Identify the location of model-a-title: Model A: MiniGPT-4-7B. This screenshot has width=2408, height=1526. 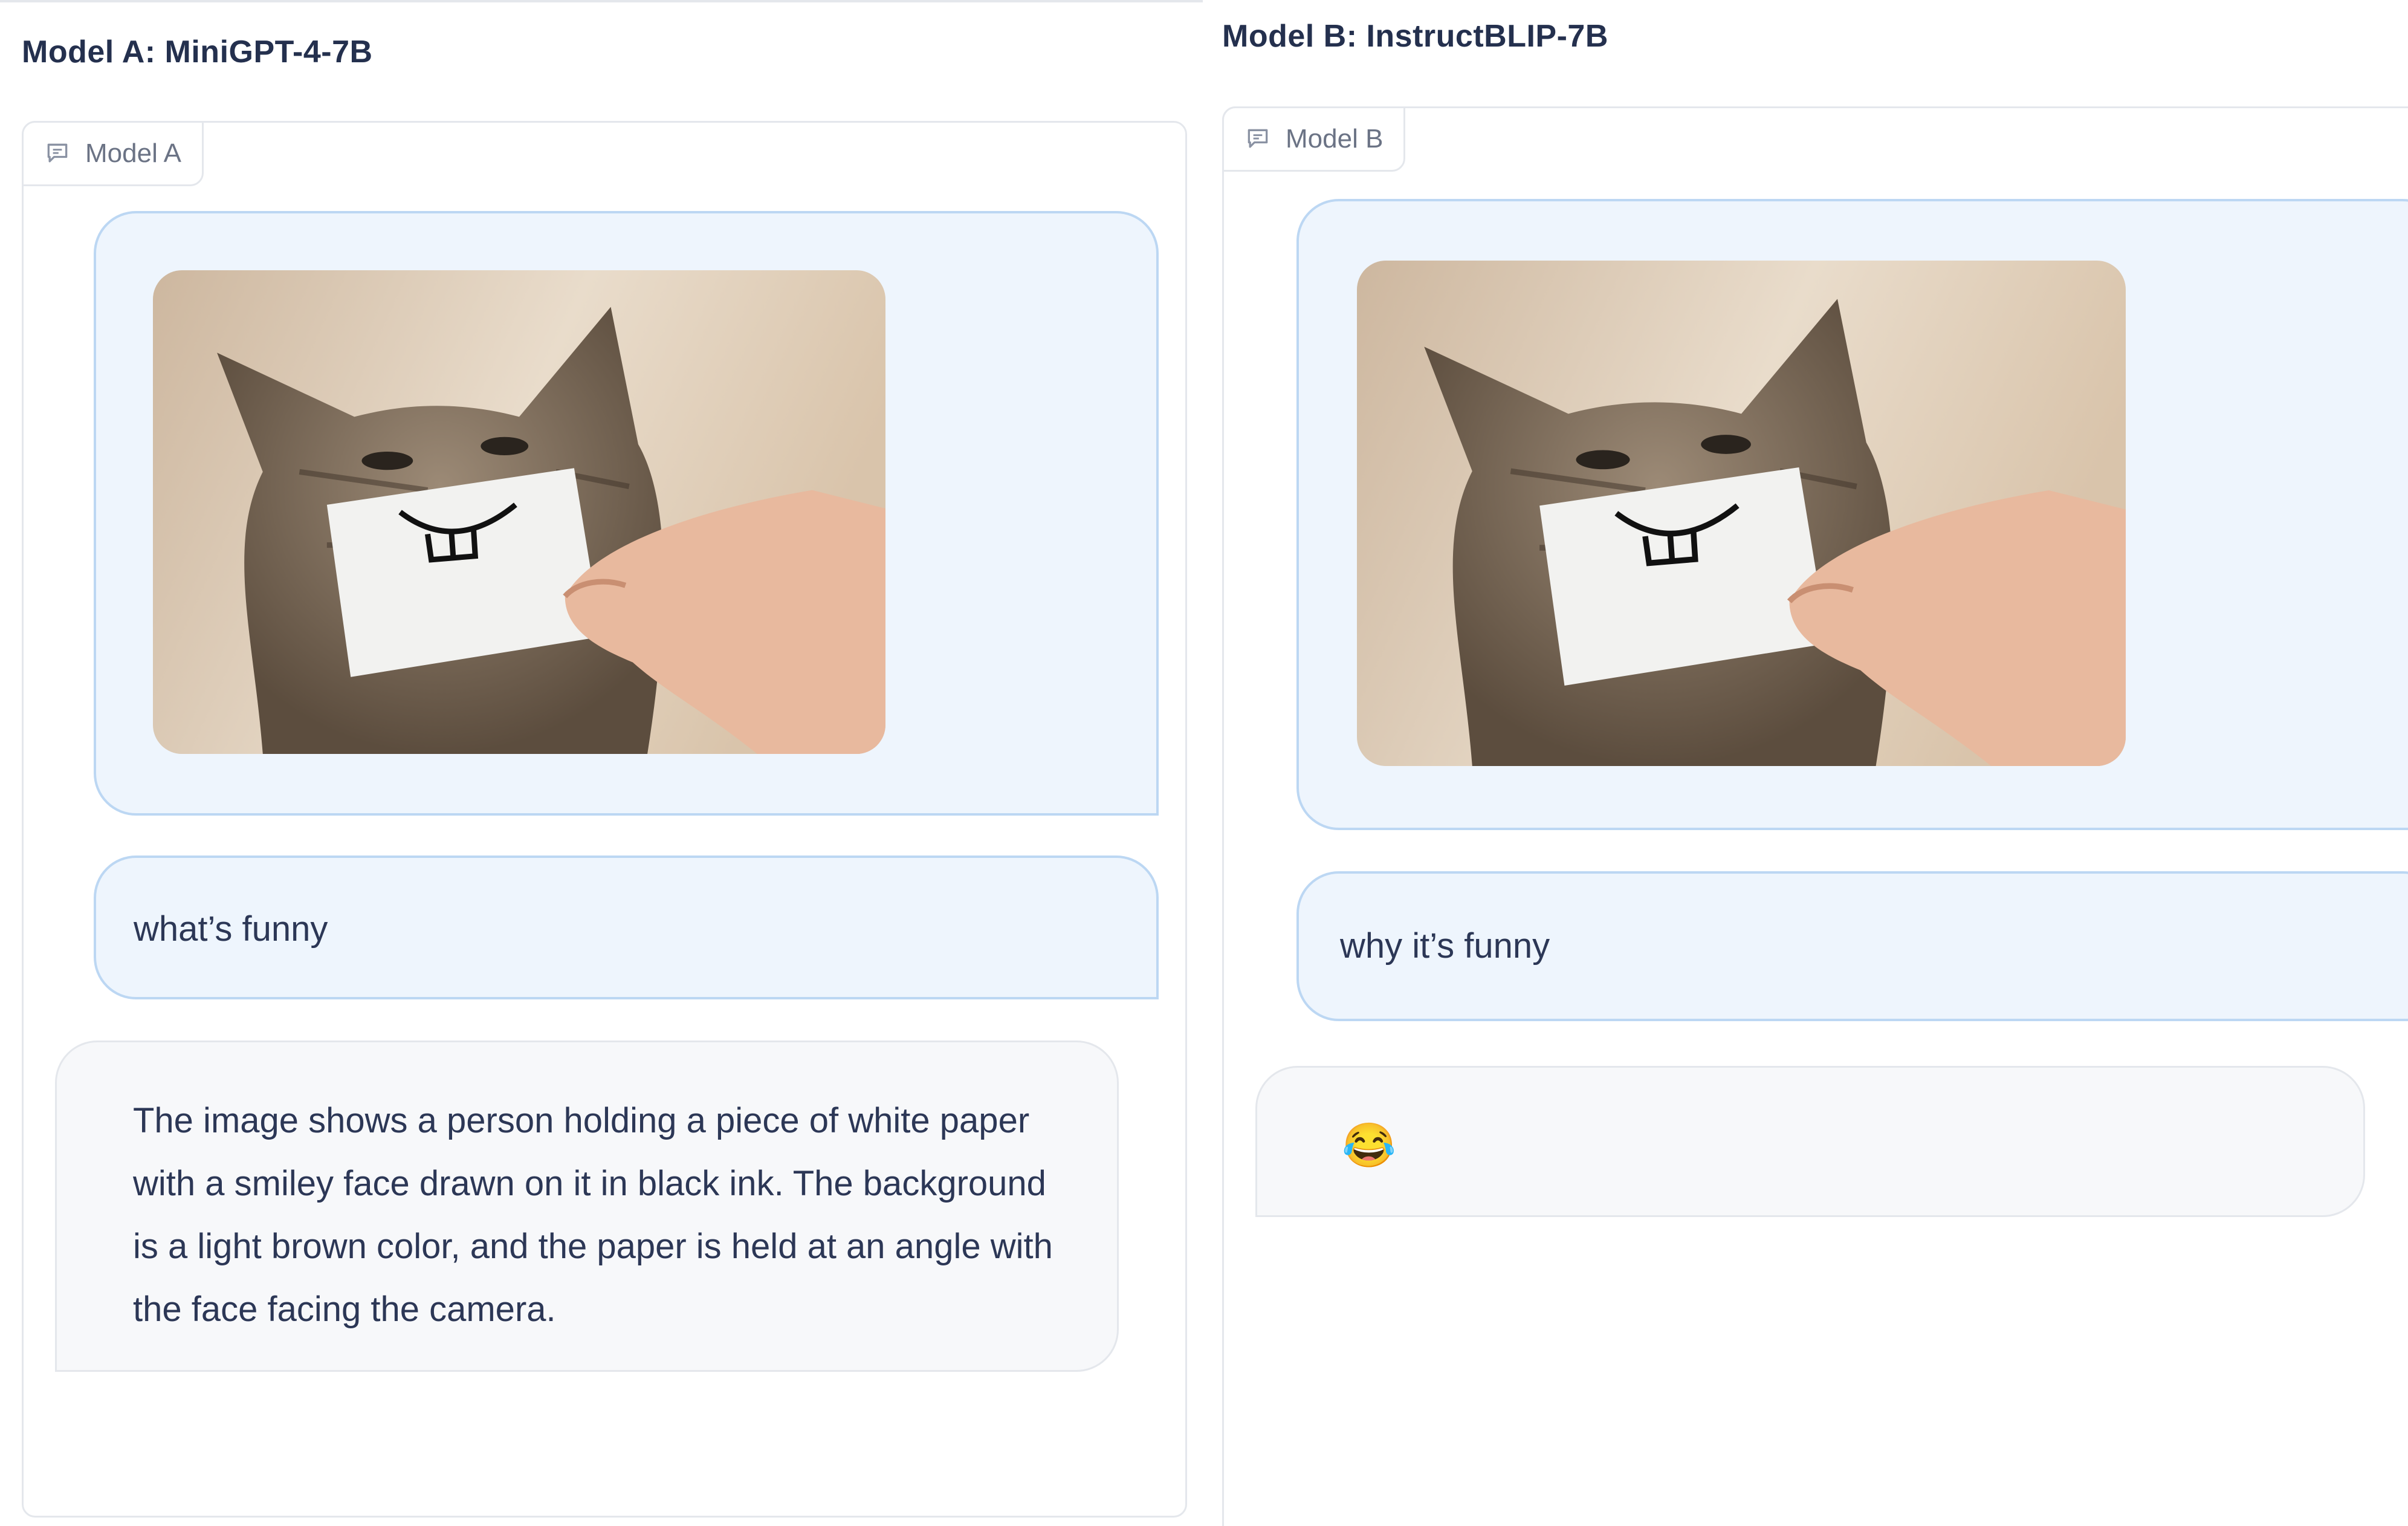
(197, 52).